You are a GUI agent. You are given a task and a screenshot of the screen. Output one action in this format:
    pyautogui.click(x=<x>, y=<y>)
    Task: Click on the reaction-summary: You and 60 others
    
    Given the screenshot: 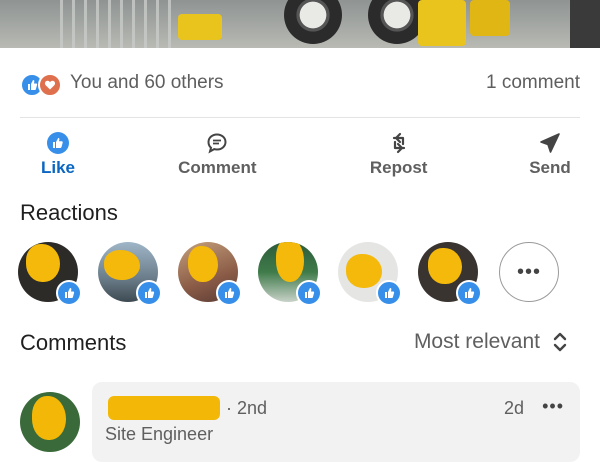 What is the action you would take?
    pyautogui.click(x=122, y=84)
    